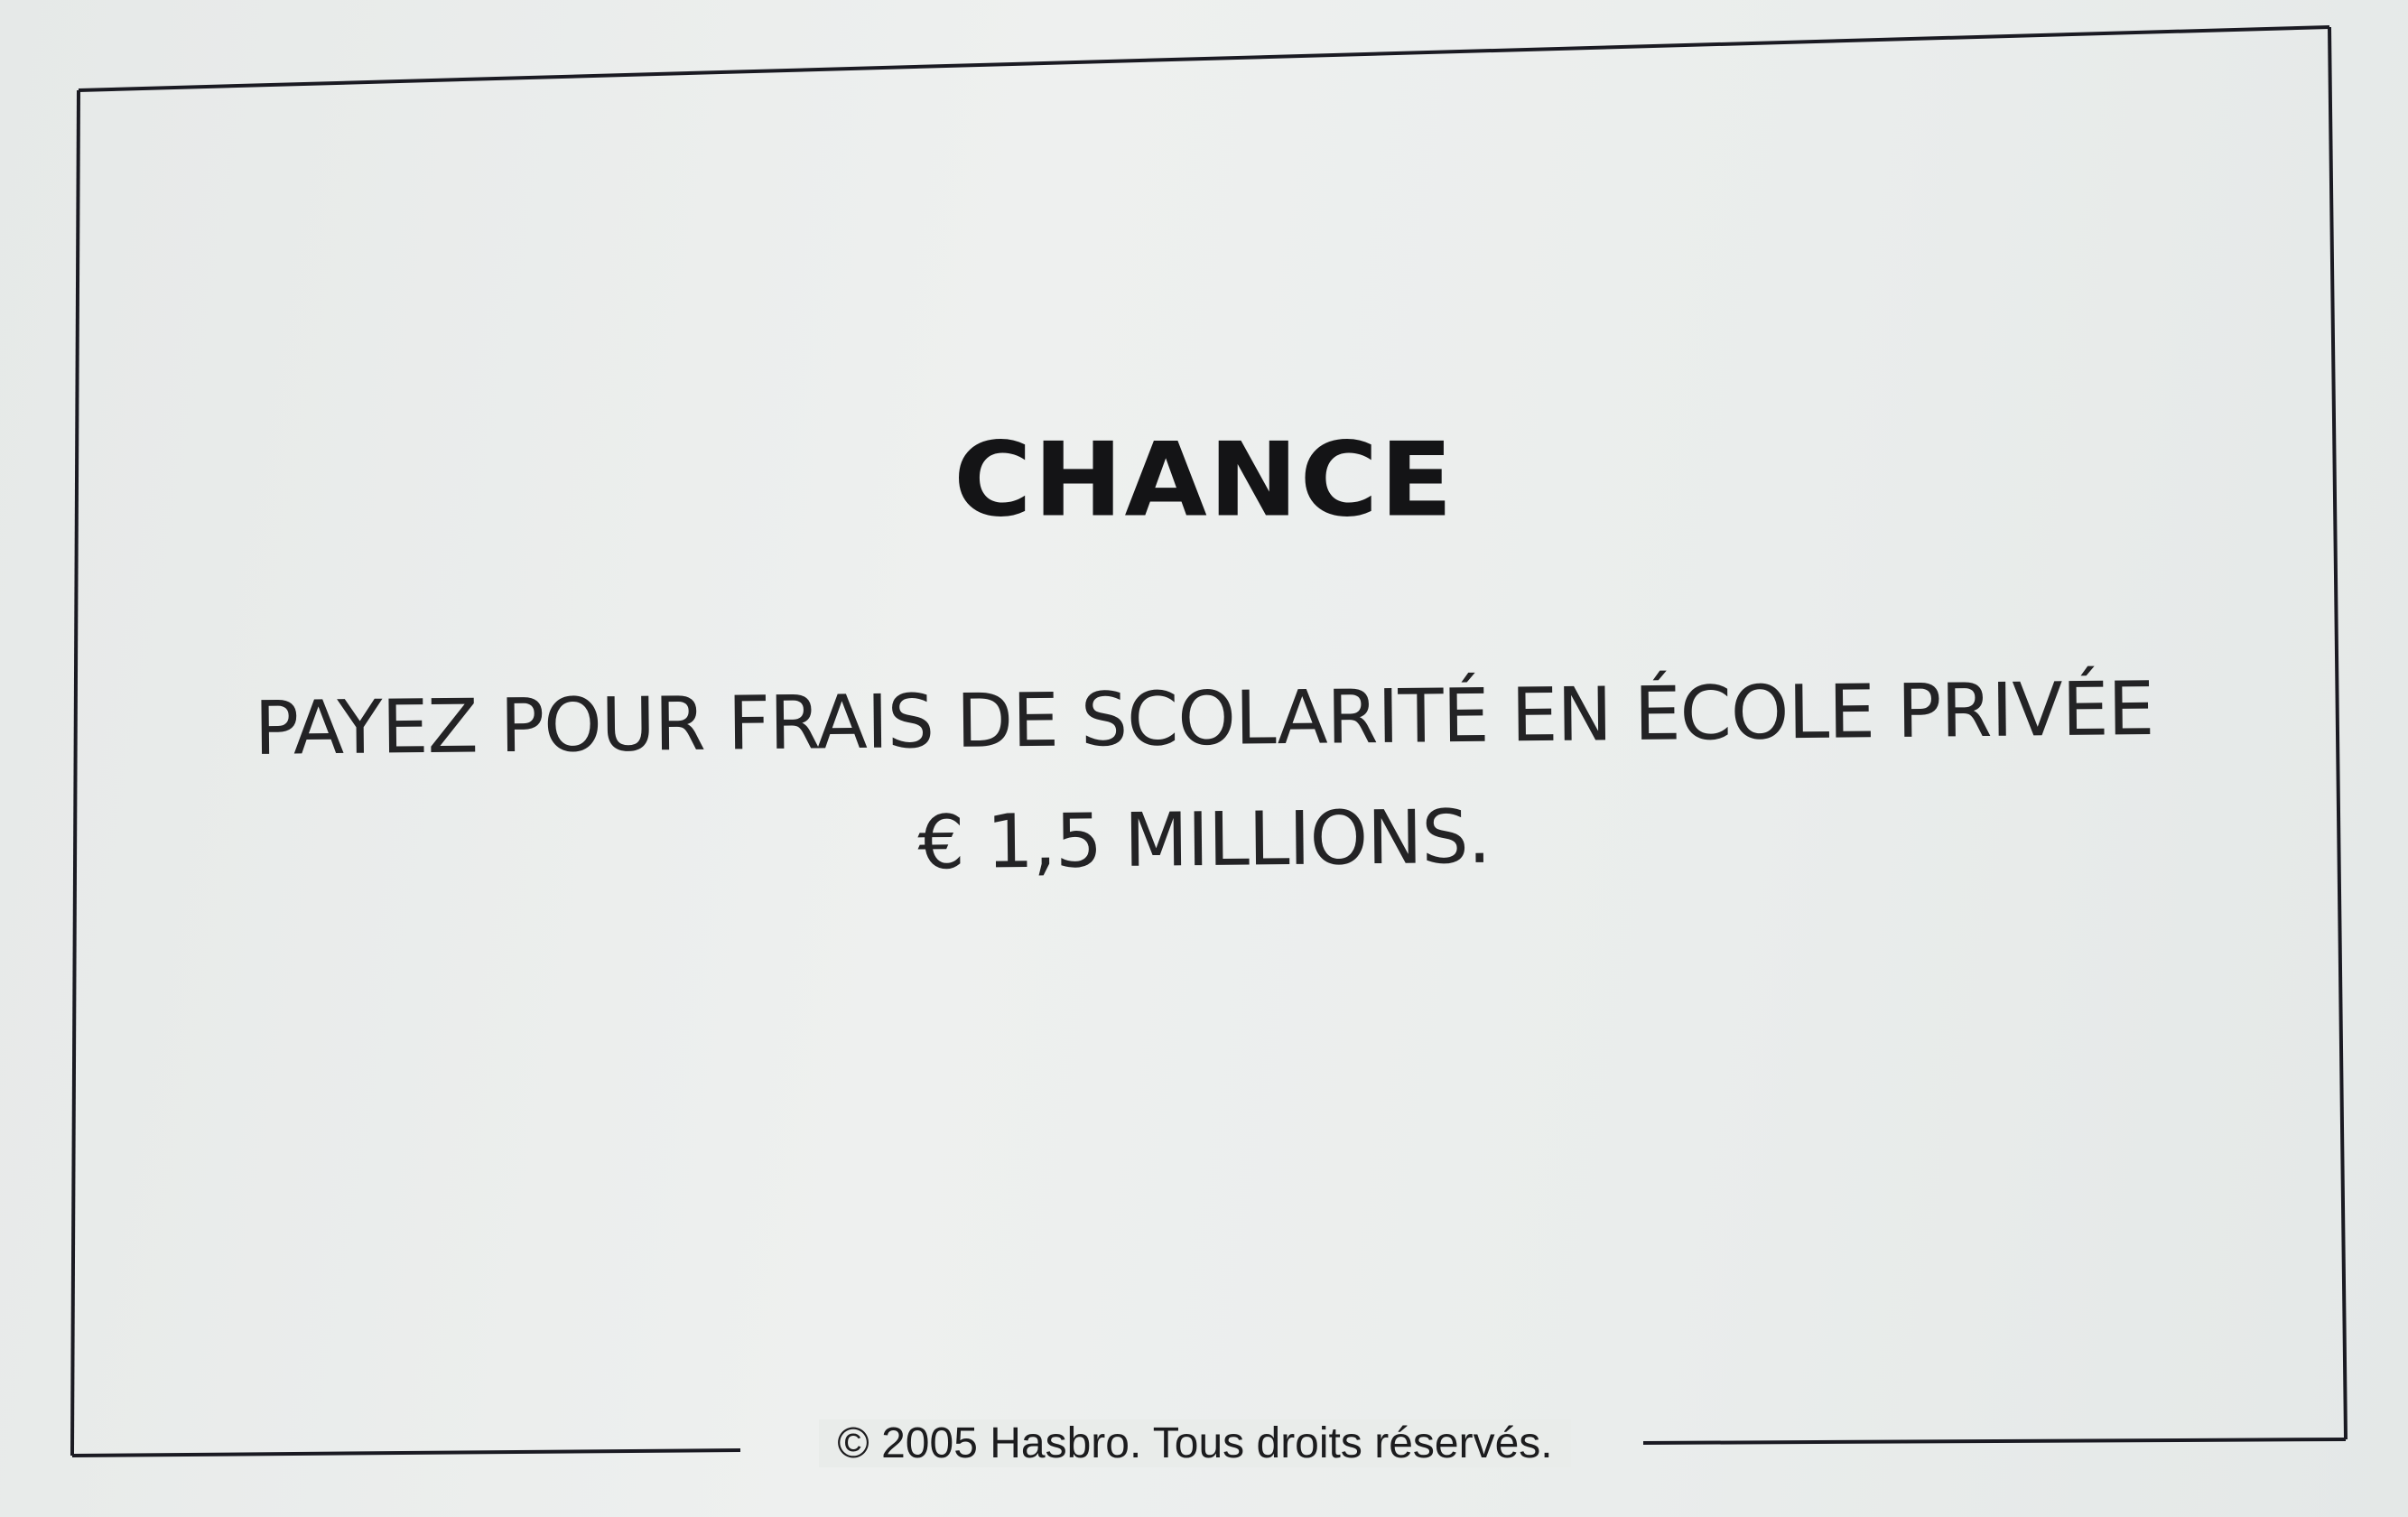 The image size is (2408, 1517). I want to click on card-title: CHANCE, so click(1204, 479).